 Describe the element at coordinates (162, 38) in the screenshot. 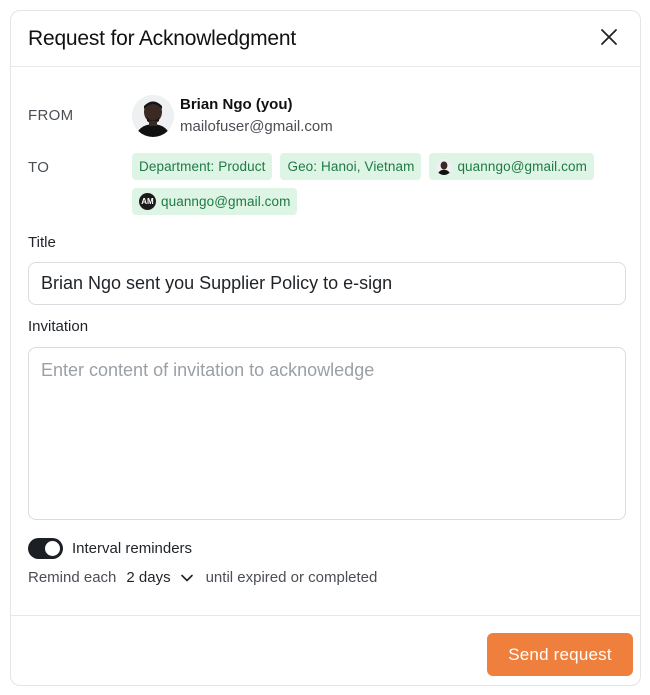

I see `dialog-title: Request for Acknowledgment` at that location.